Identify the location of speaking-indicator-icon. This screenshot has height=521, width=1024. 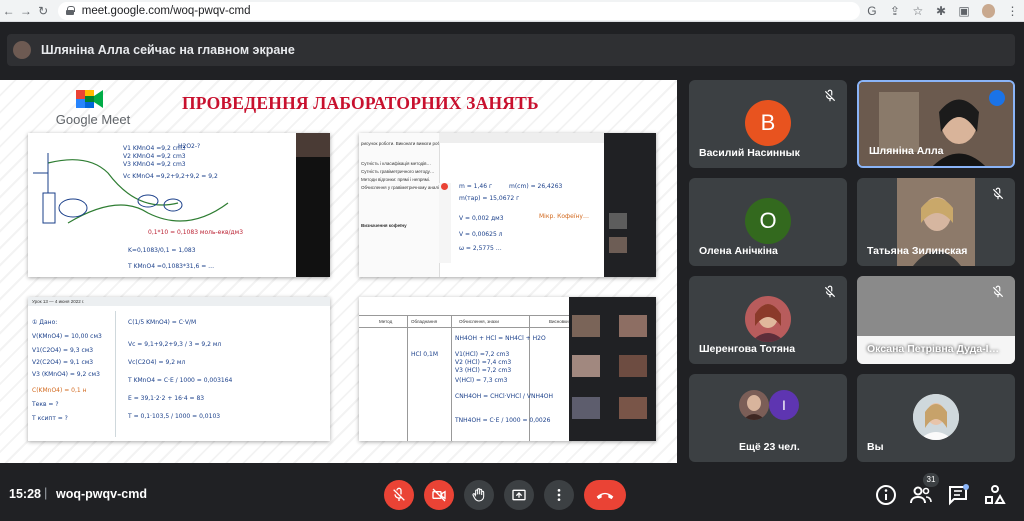
(997, 98).